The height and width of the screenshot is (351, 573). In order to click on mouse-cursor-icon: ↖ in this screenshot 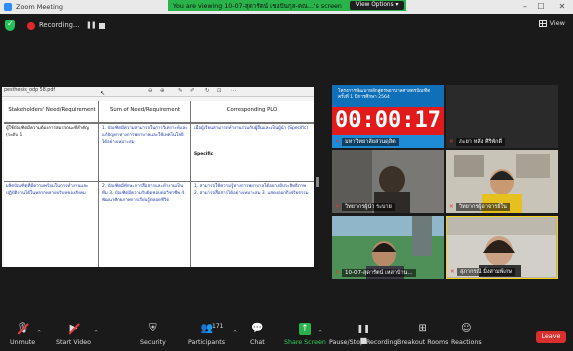, I will do `click(103, 93)`.